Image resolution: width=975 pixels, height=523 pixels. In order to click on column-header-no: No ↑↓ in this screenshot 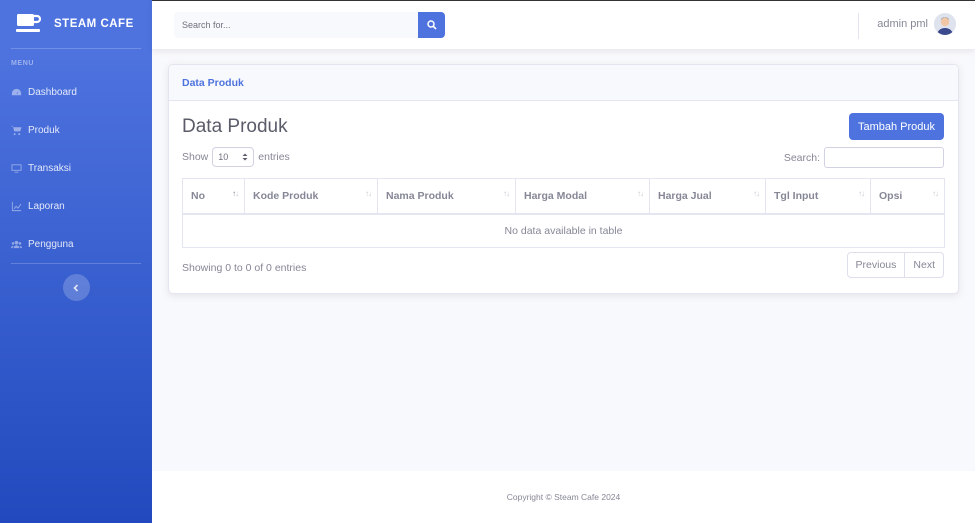, I will do `click(213, 196)`.